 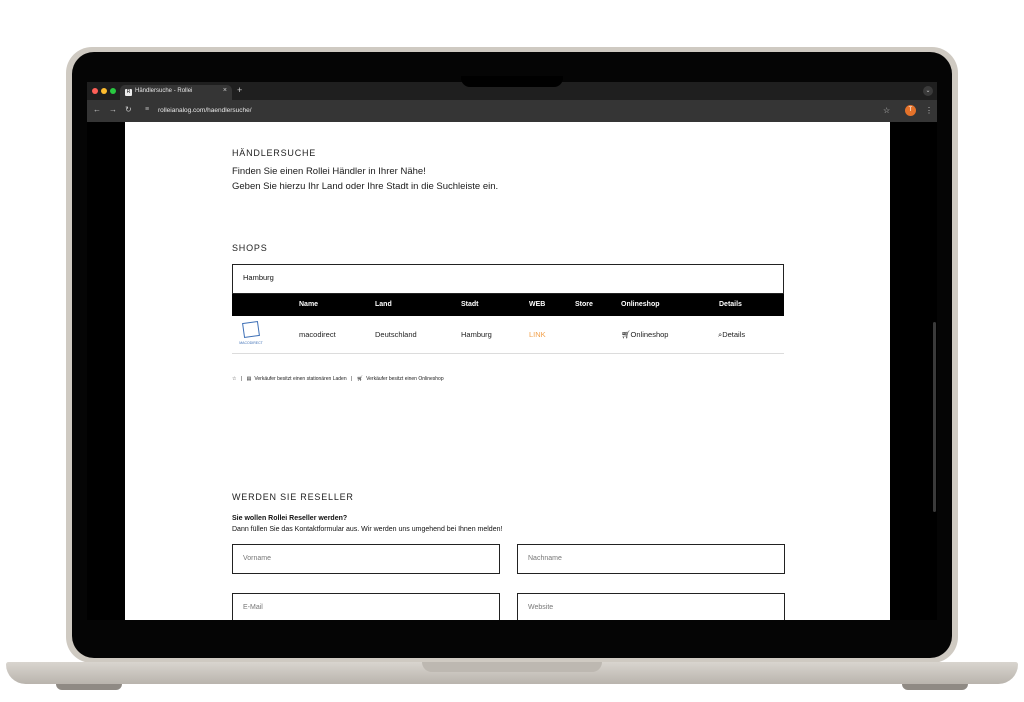 I want to click on shop-logo-mark, so click(x=251, y=329).